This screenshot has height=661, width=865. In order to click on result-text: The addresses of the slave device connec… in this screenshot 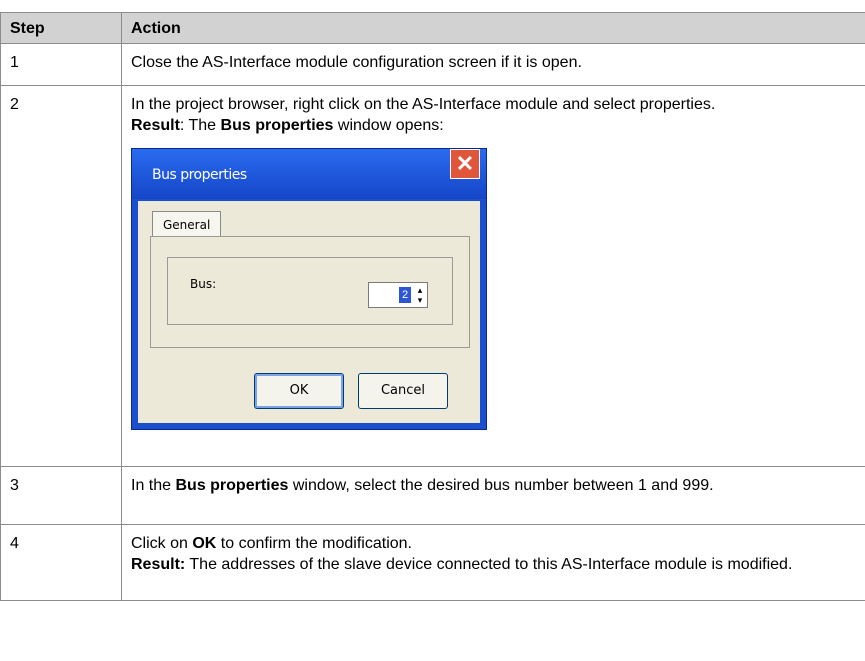, I will do `click(489, 564)`.